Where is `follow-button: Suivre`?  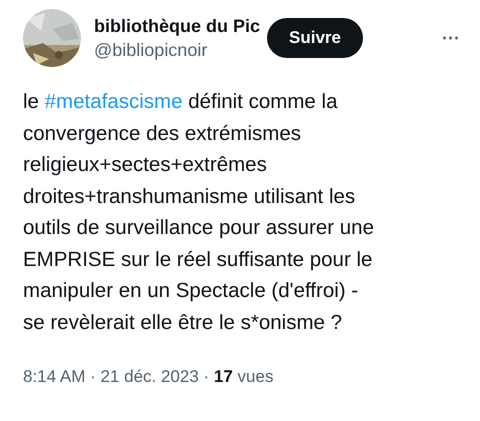 follow-button: Suivre is located at coordinates (315, 38).